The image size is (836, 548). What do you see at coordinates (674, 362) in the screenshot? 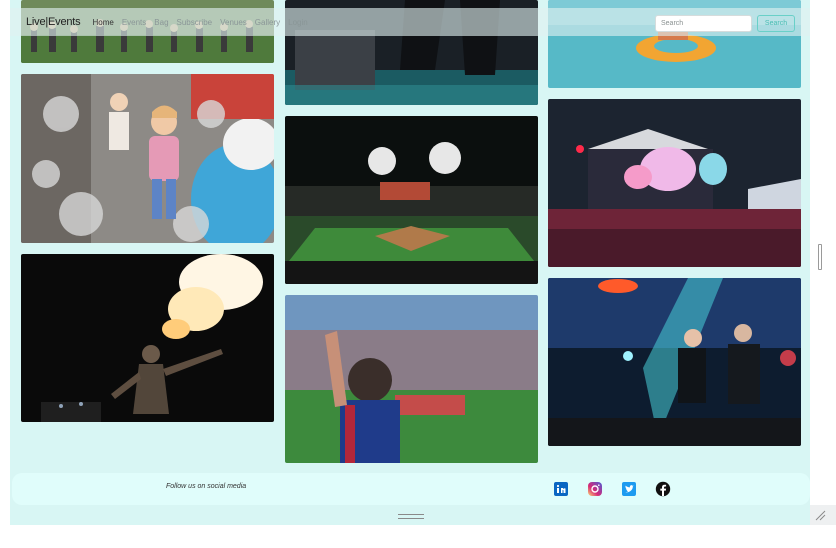
I see `rock-band-stage-photo` at bounding box center [674, 362].